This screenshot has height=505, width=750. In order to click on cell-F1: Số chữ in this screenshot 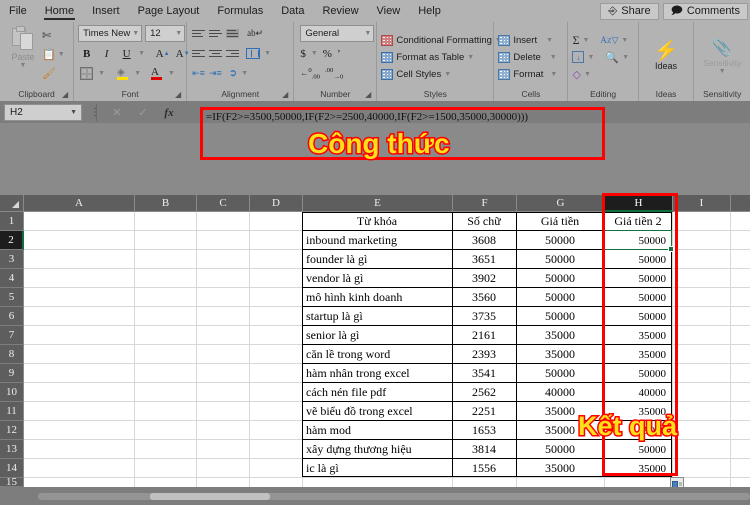, I will do `click(484, 221)`.